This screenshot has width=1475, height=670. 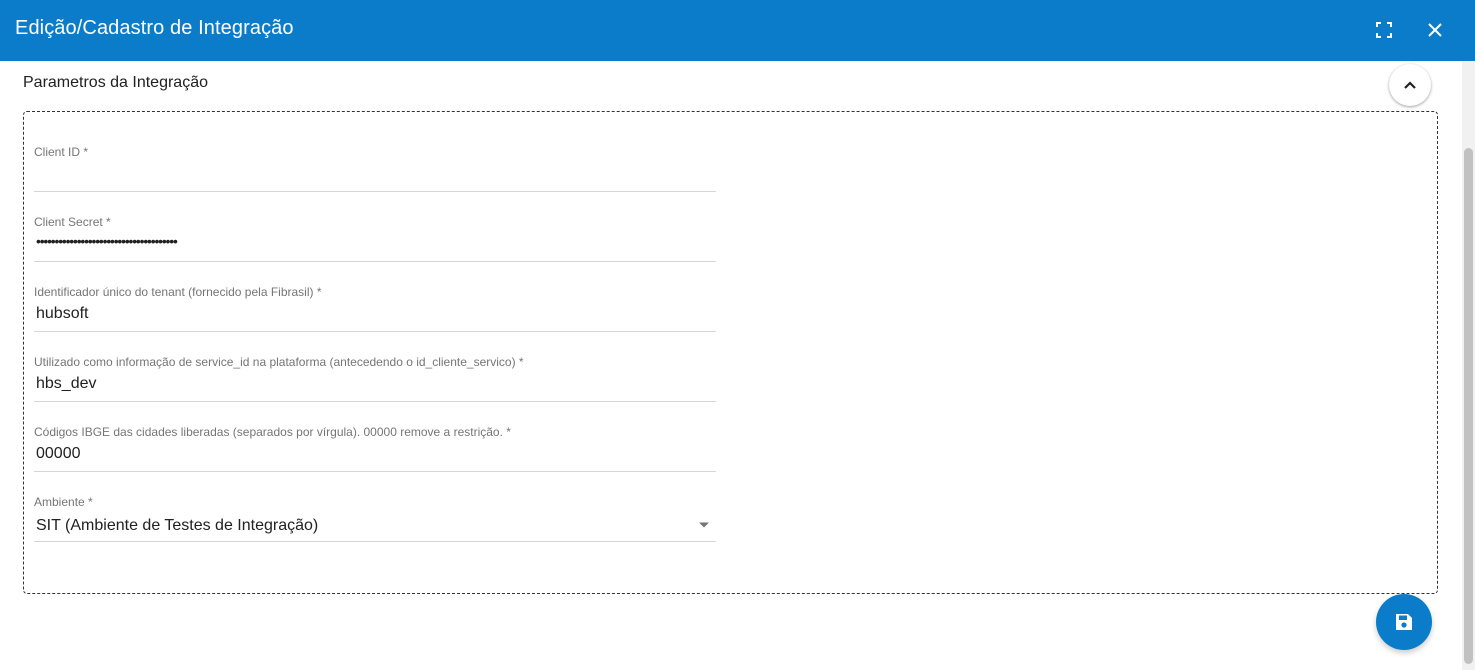 I want to click on client-id-field: Client ID *, so click(x=375, y=175).